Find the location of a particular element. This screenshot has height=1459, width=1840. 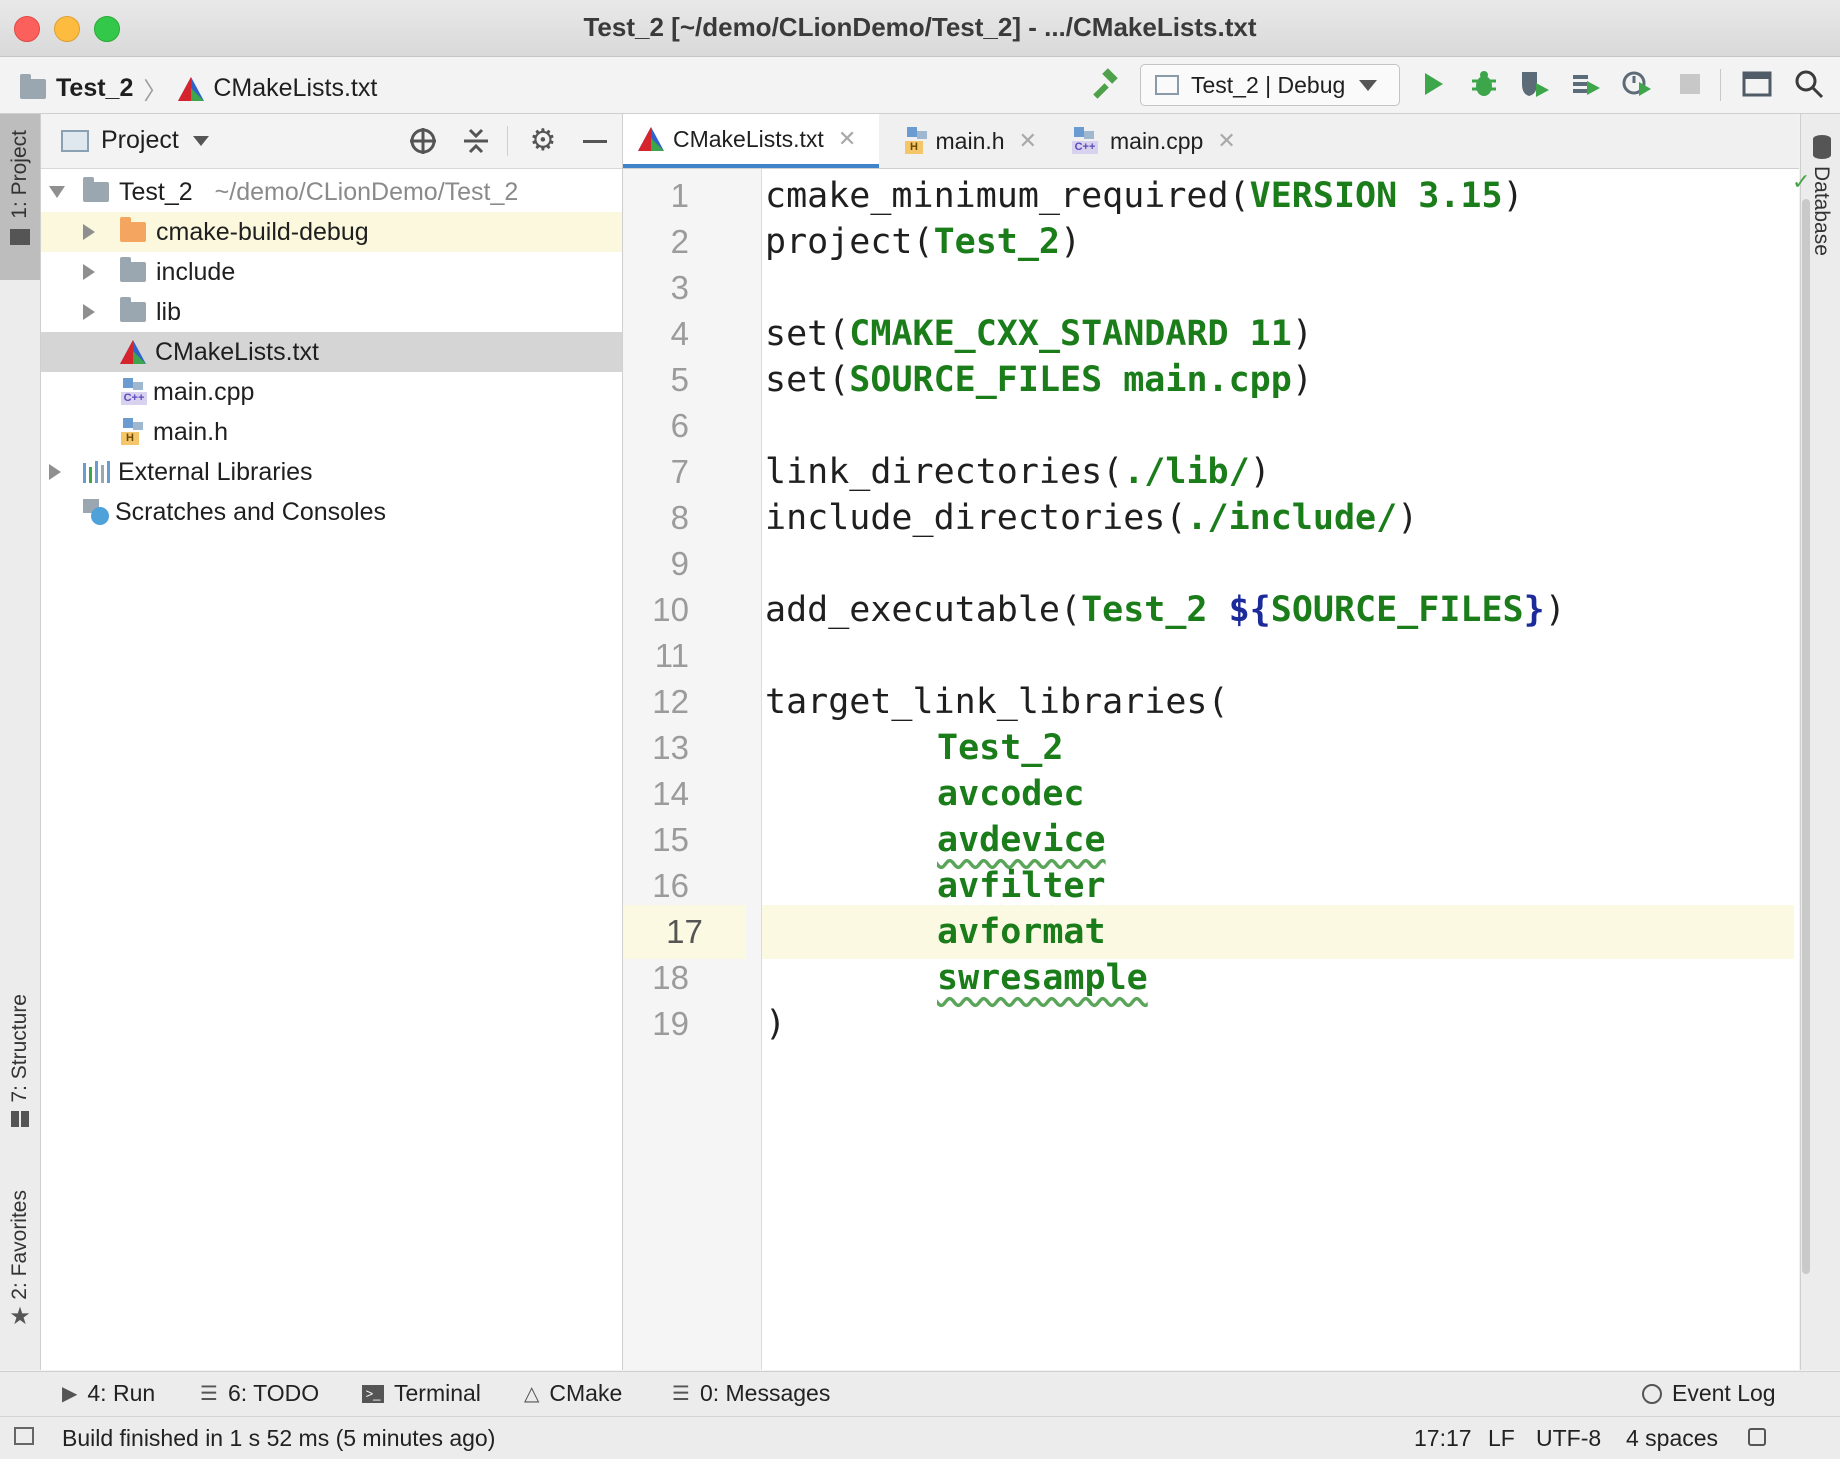

toolbar-divider is located at coordinates (1720, 85).